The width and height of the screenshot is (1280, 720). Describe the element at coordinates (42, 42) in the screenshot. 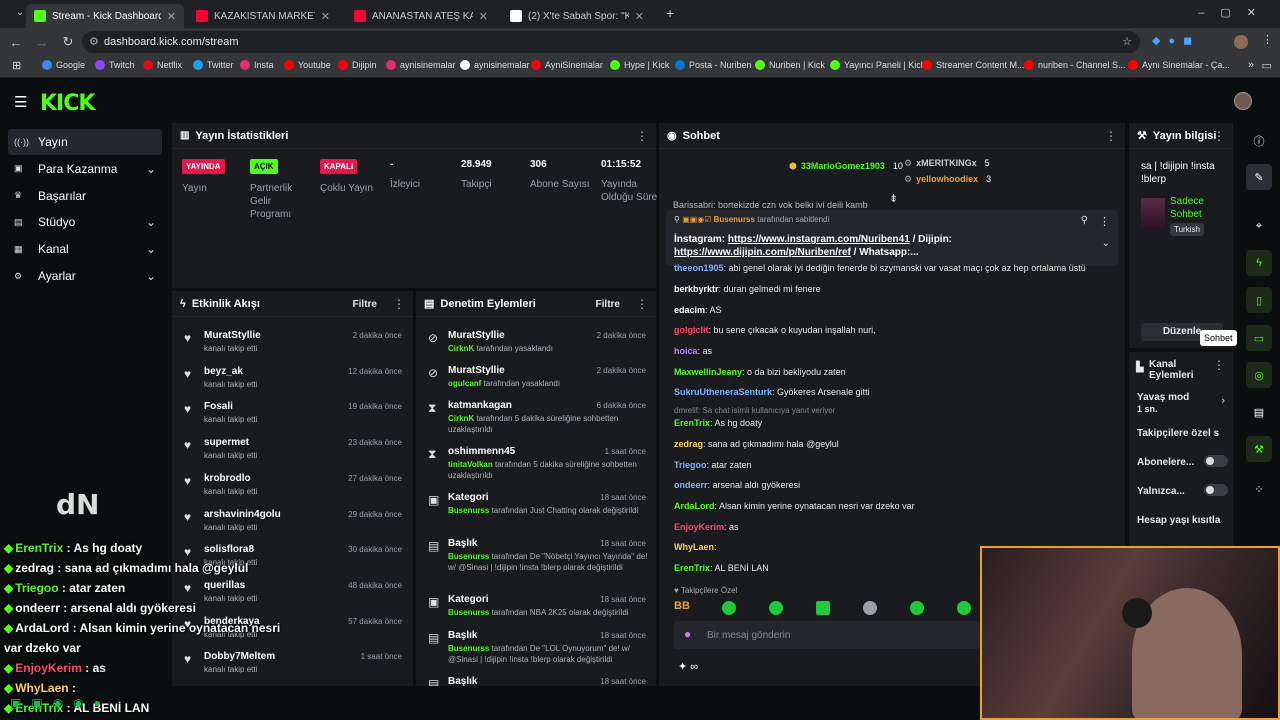

I see `forward-icon: →` at that location.